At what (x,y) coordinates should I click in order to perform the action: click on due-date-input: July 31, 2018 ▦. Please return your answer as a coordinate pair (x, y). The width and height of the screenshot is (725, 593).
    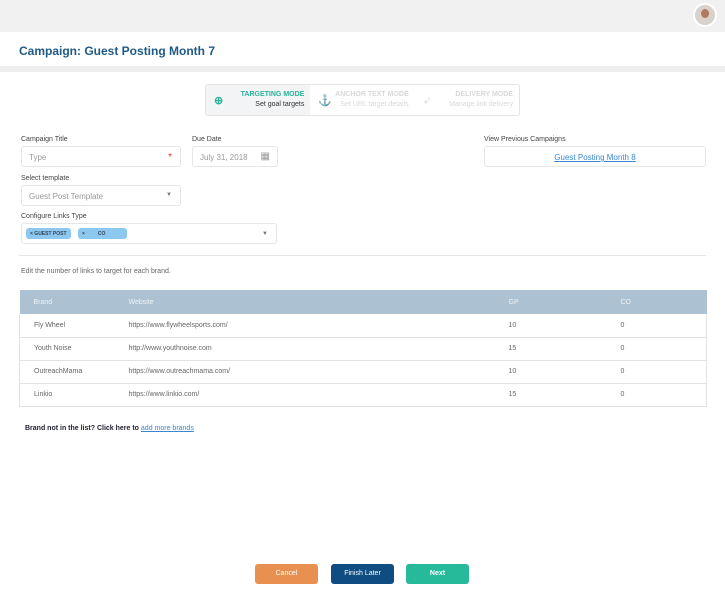
    Looking at the image, I should click on (235, 156).